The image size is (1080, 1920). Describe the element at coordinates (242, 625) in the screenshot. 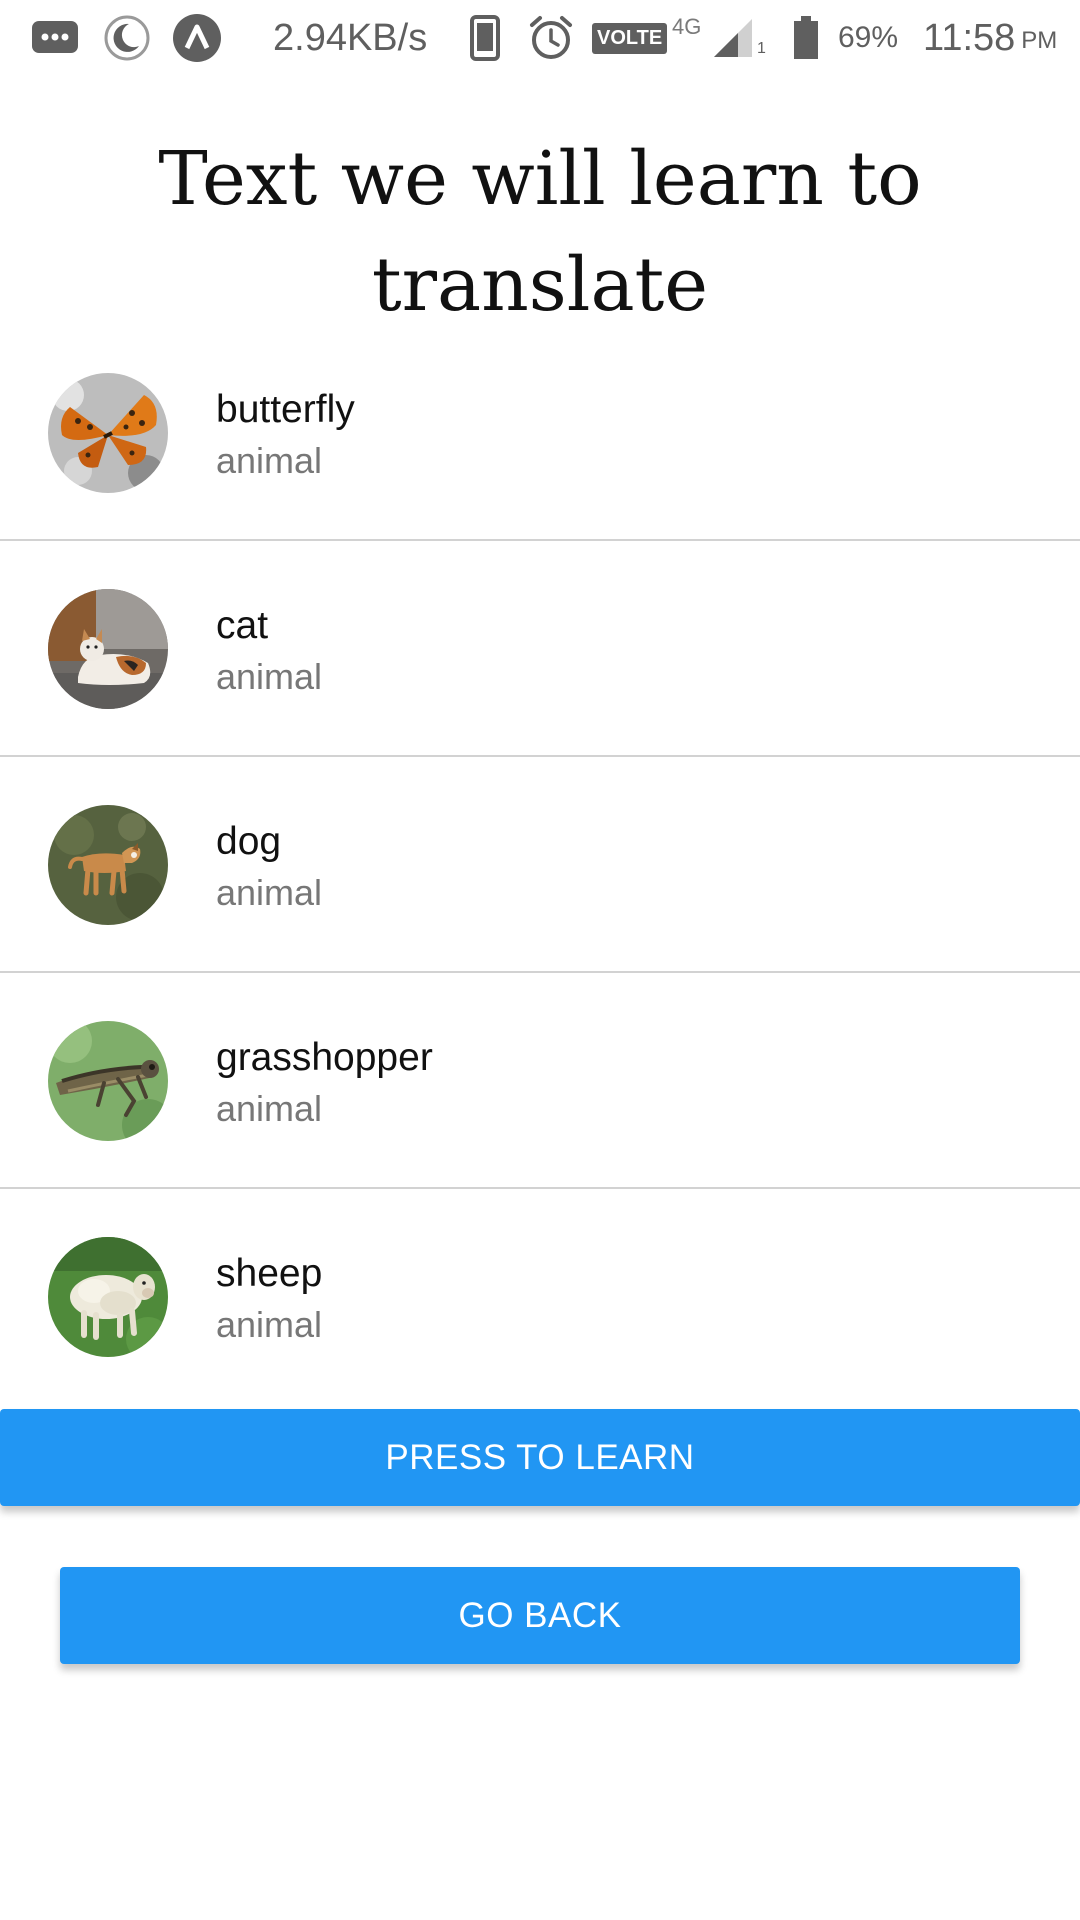

I see `item-title: cat` at that location.